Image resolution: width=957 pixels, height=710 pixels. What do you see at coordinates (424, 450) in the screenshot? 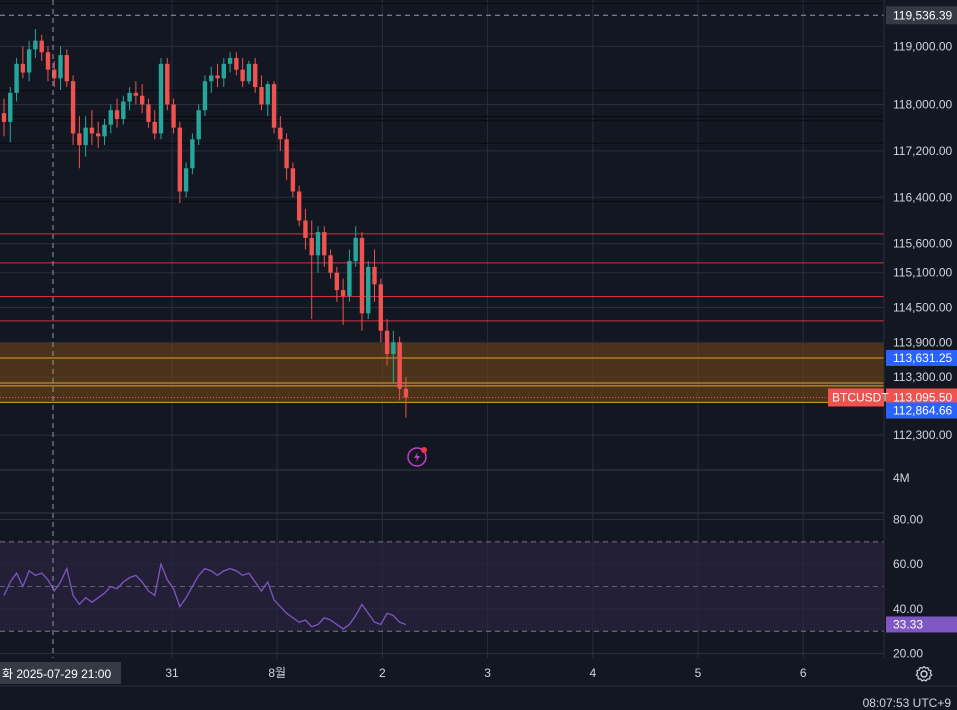
I see `alert-dot-icon` at bounding box center [424, 450].